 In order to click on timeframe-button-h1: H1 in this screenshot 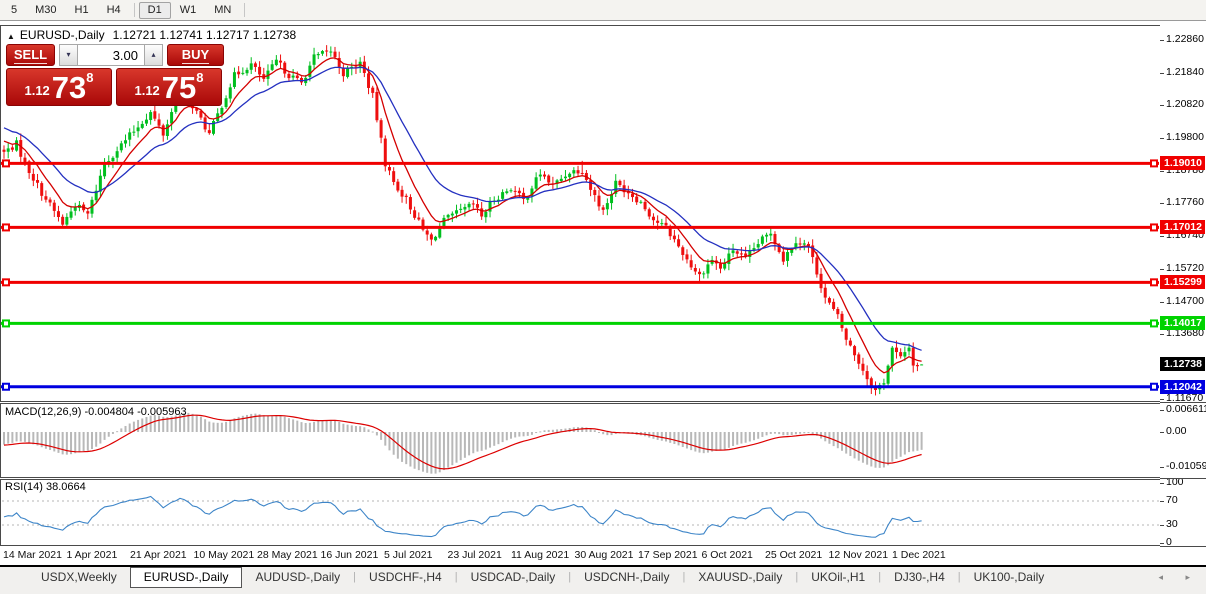, I will do `click(82, 10)`.